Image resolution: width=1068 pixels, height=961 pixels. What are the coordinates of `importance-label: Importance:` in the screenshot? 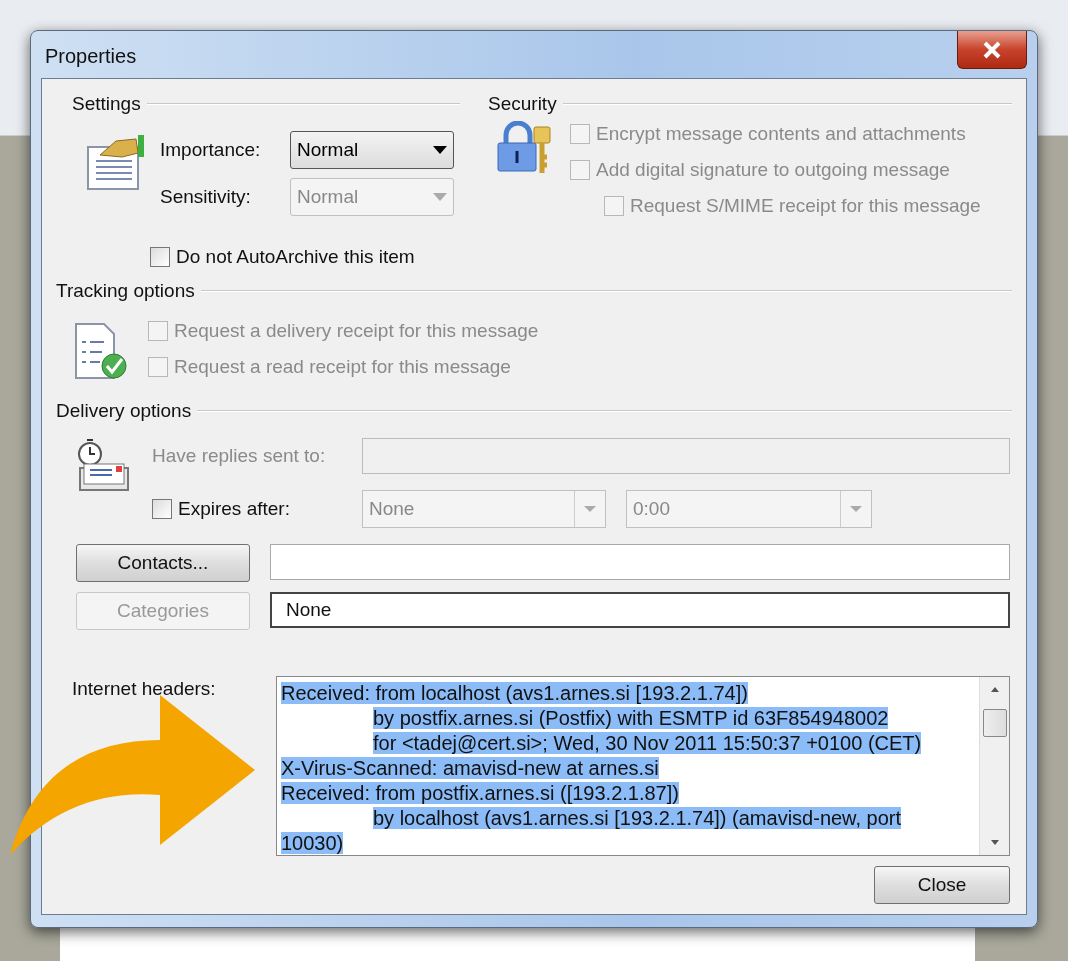 It's located at (211, 150).